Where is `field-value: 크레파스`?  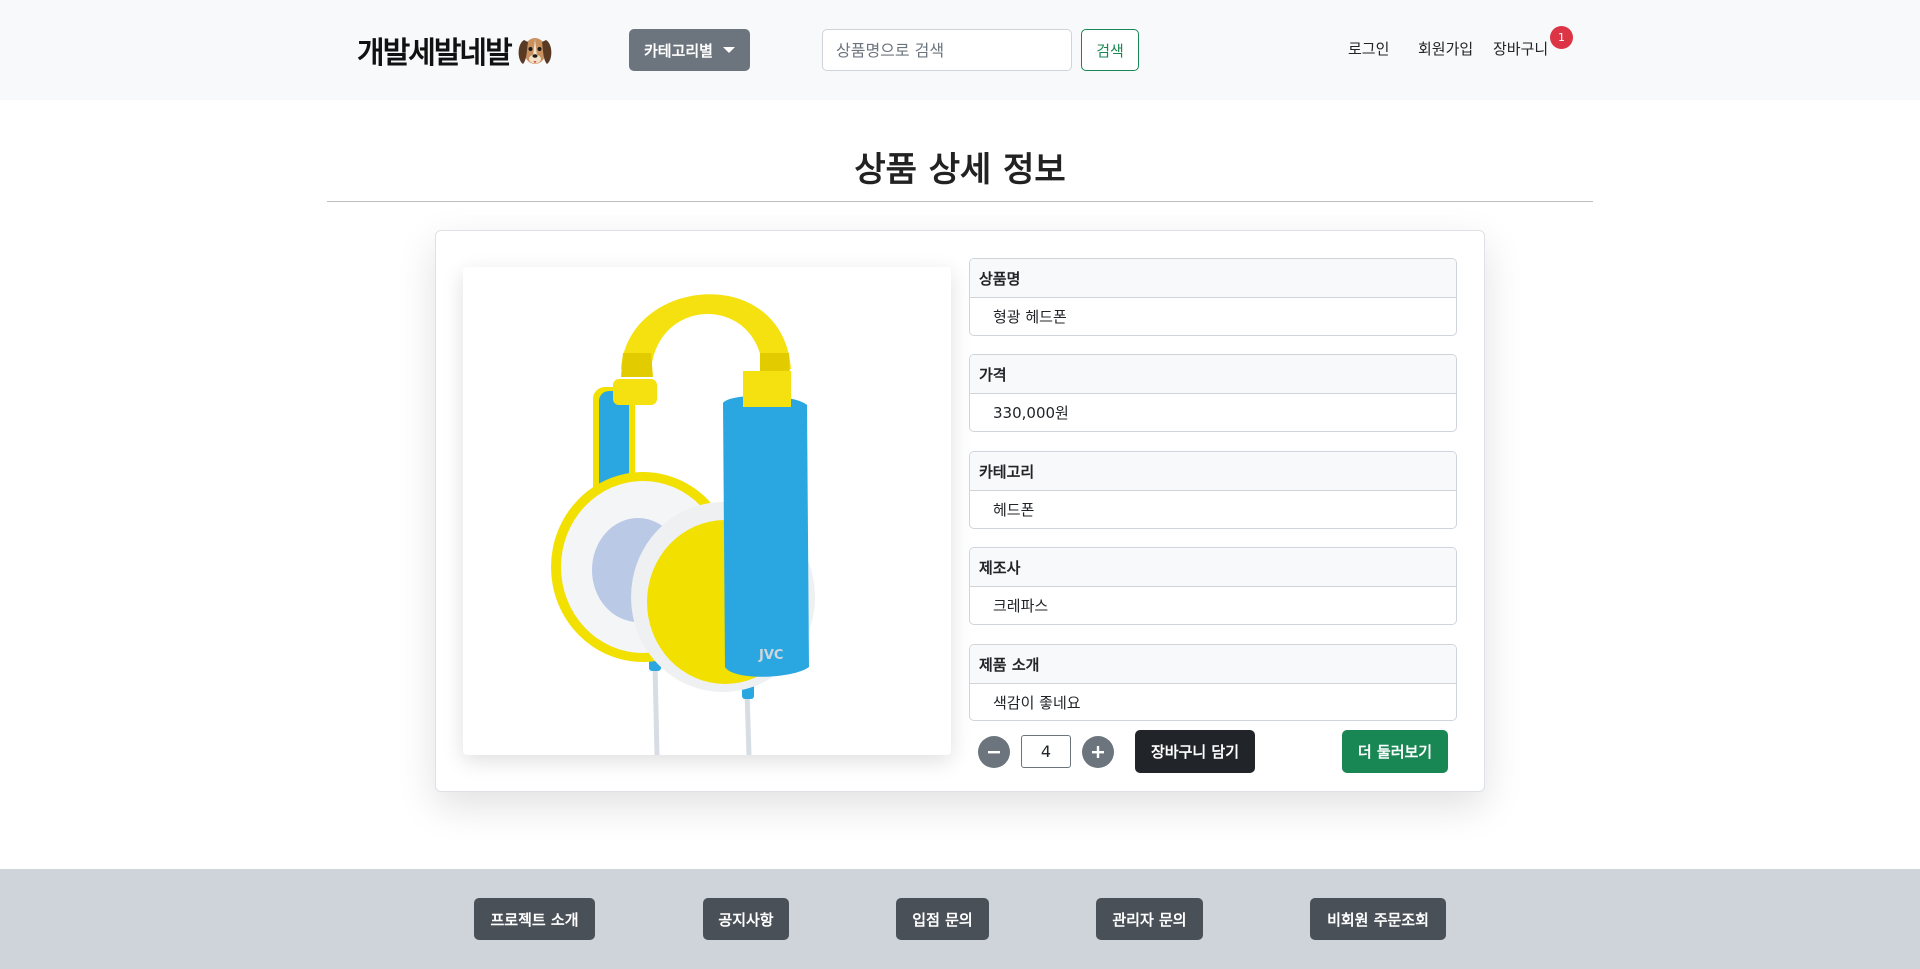
field-value: 크레파스 is located at coordinates (1021, 606).